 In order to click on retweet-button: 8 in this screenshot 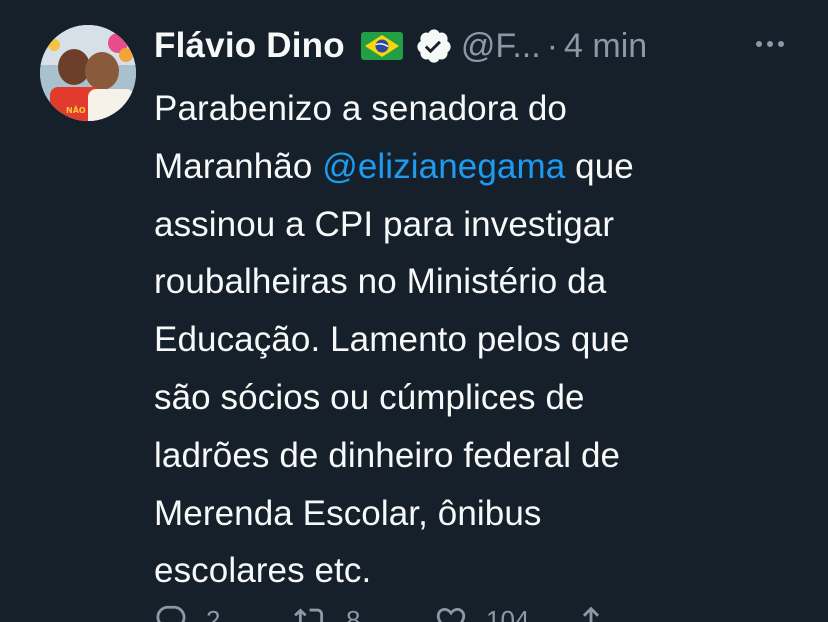, I will do `click(364, 612)`.